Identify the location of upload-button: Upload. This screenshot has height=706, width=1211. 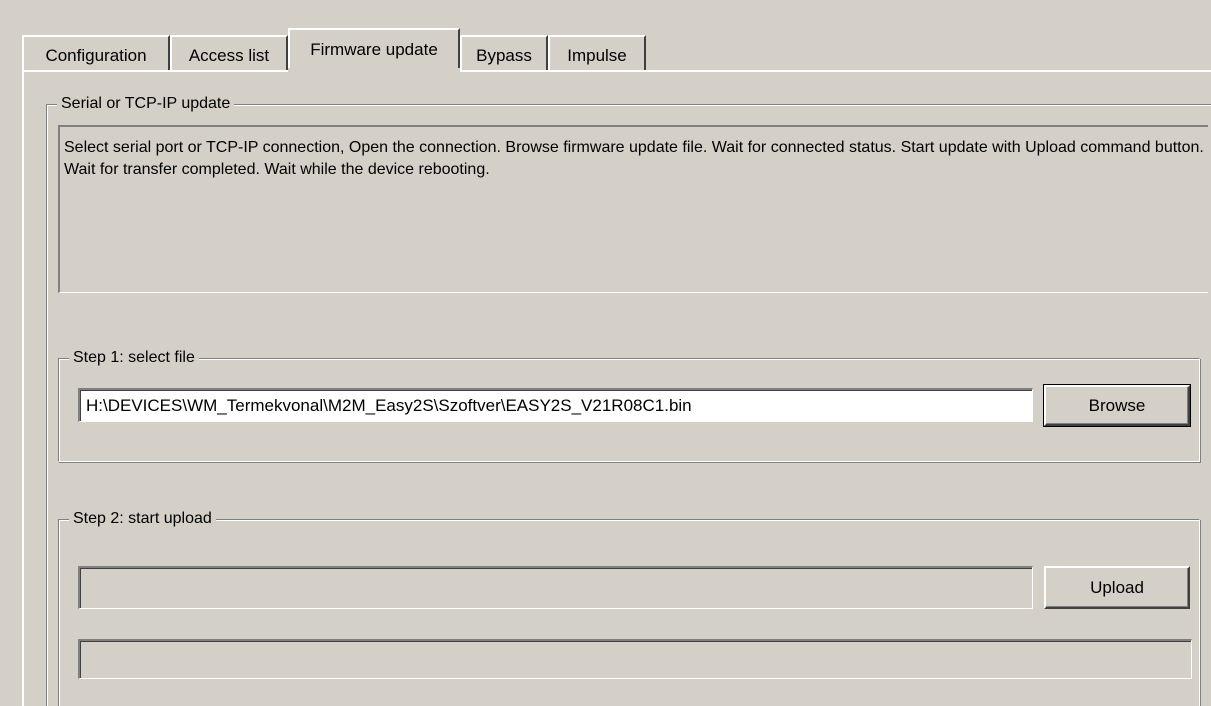
(1117, 587).